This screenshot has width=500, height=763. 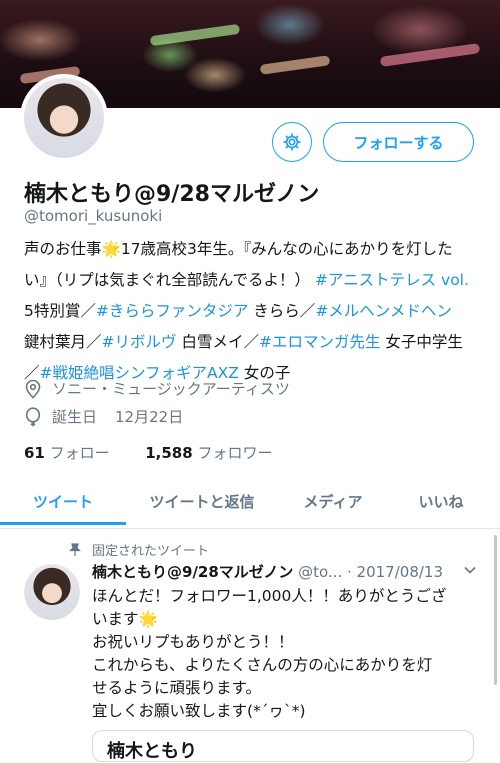 What do you see at coordinates (199, 711) in the screenshot?
I see `tweet-line: 宜しくお願い致します(*´ヮ`*)` at bounding box center [199, 711].